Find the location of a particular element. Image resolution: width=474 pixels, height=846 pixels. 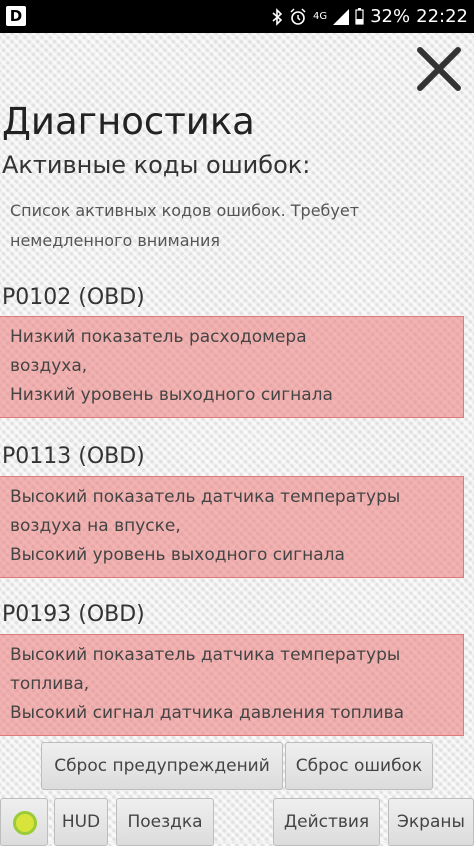

section-subtitle: Активные коды ошибок: is located at coordinates (156, 165).